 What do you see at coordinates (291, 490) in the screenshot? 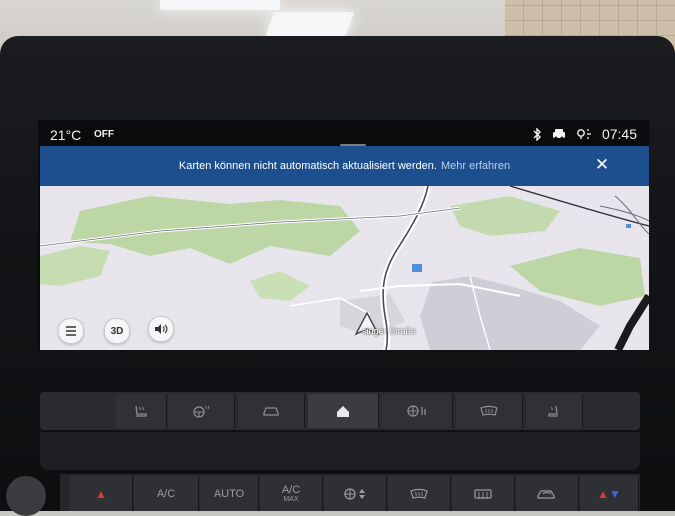
I see `ac-max-label: A/C` at bounding box center [291, 490].